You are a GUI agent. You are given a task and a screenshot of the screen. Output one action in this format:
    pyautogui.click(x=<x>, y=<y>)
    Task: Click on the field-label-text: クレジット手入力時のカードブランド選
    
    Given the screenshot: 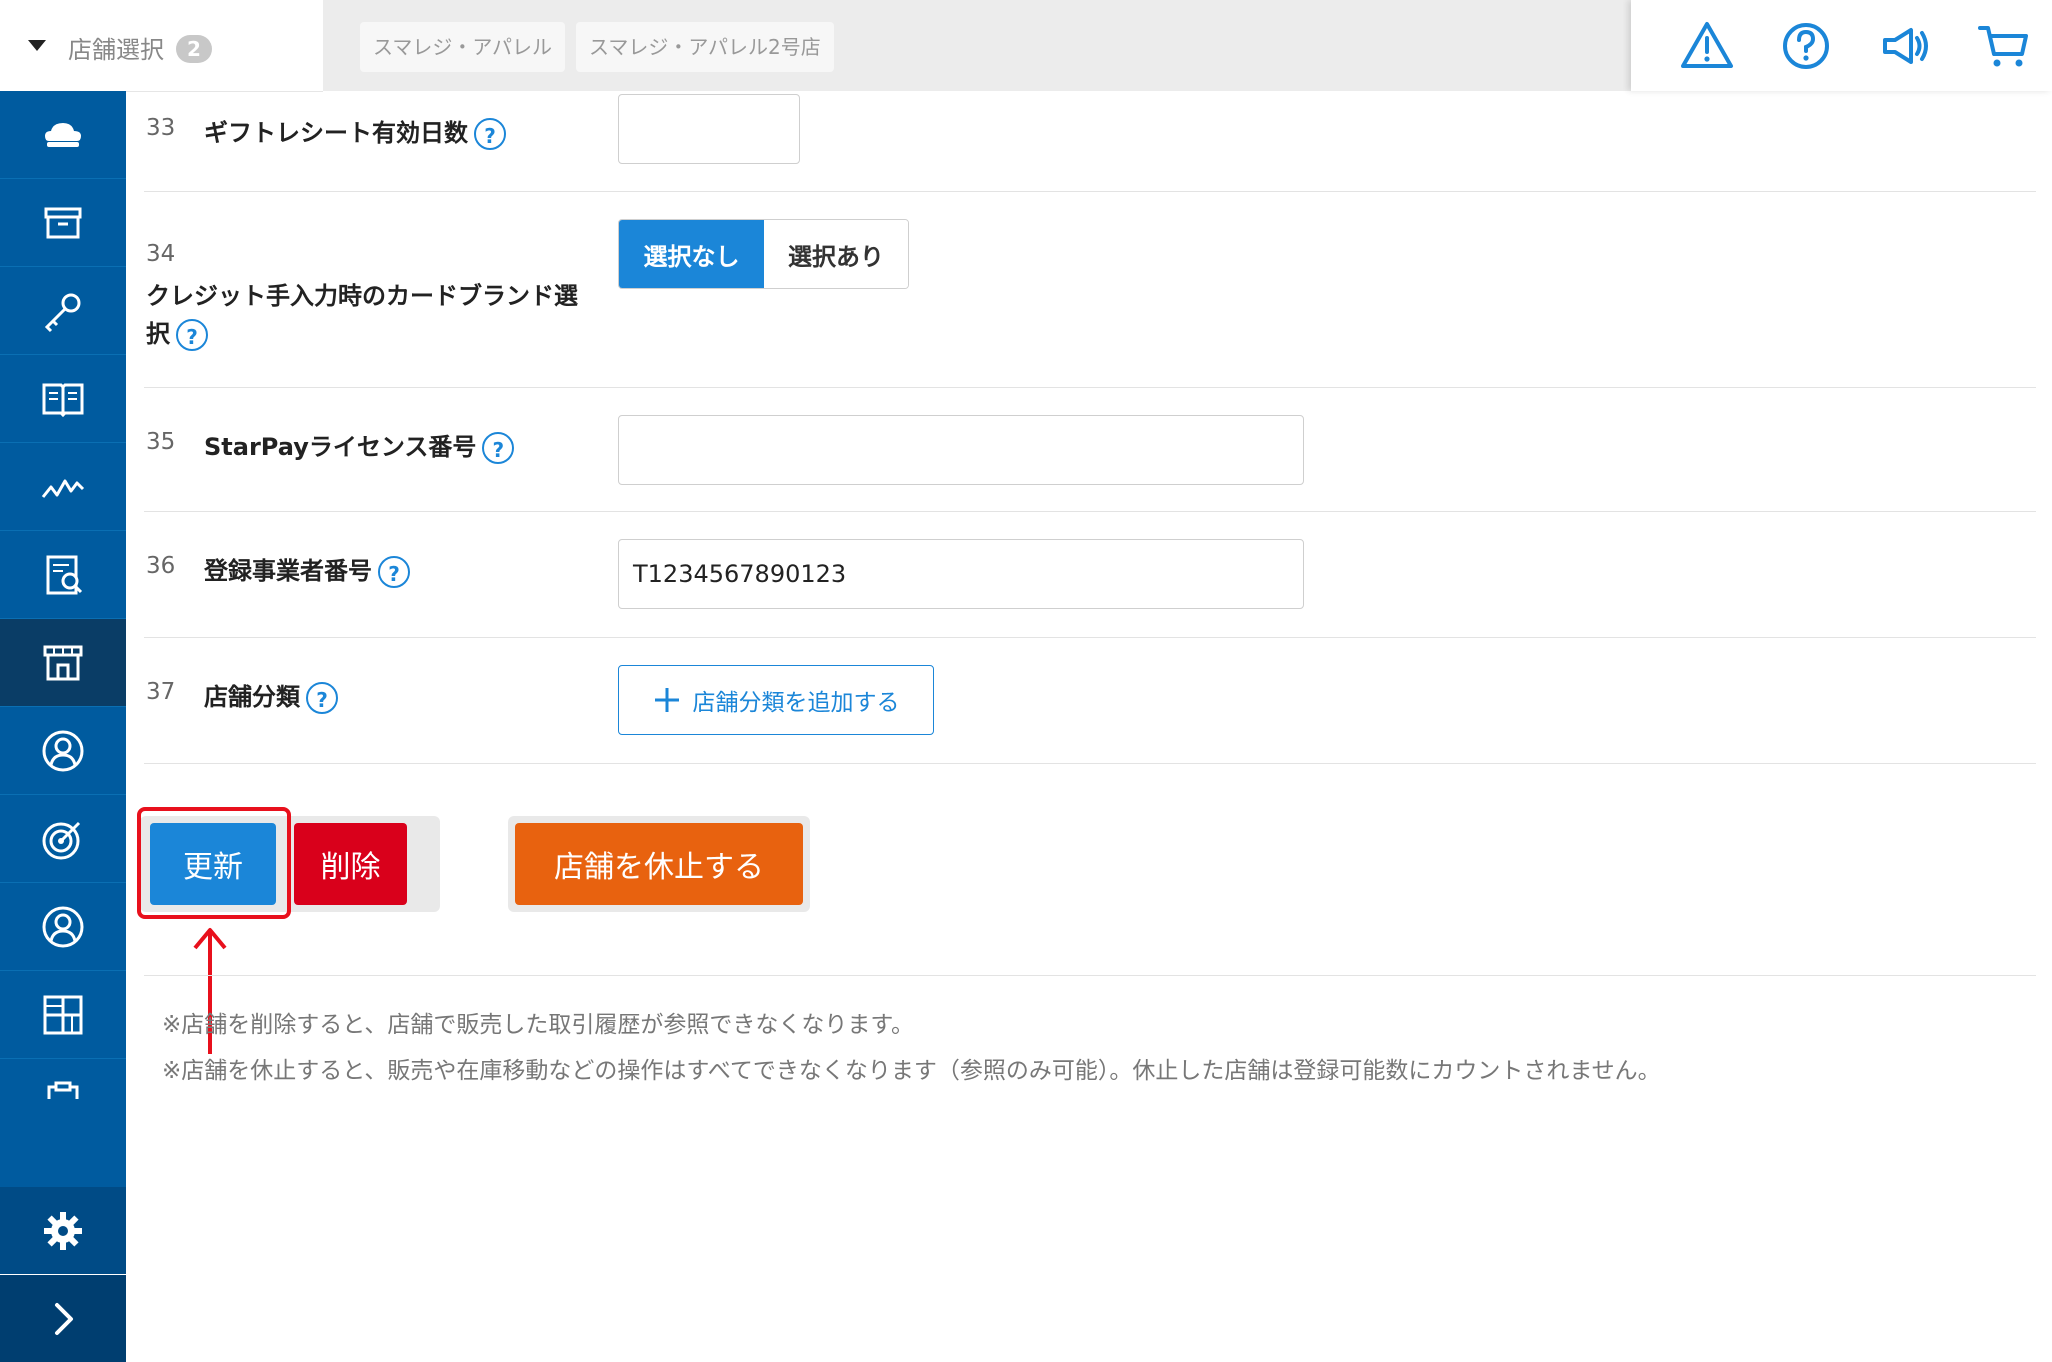 What is the action you would take?
    pyautogui.click(x=362, y=296)
    